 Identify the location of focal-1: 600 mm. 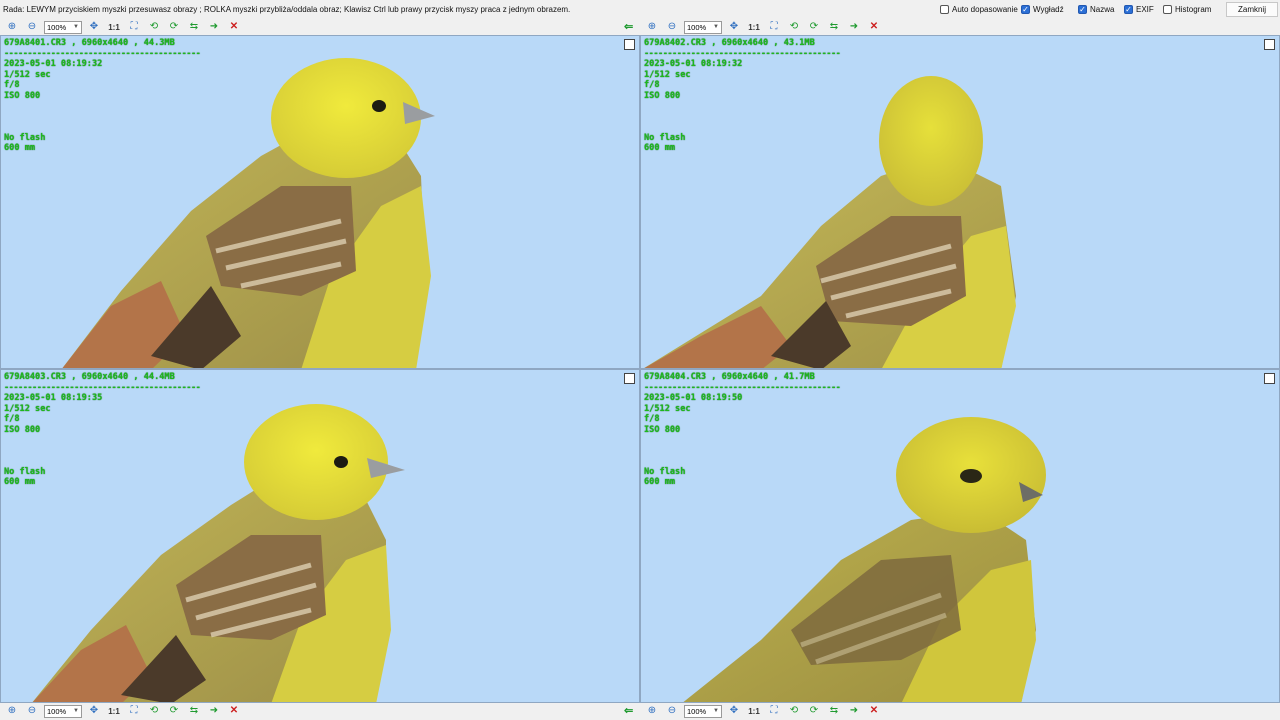
(20, 148).